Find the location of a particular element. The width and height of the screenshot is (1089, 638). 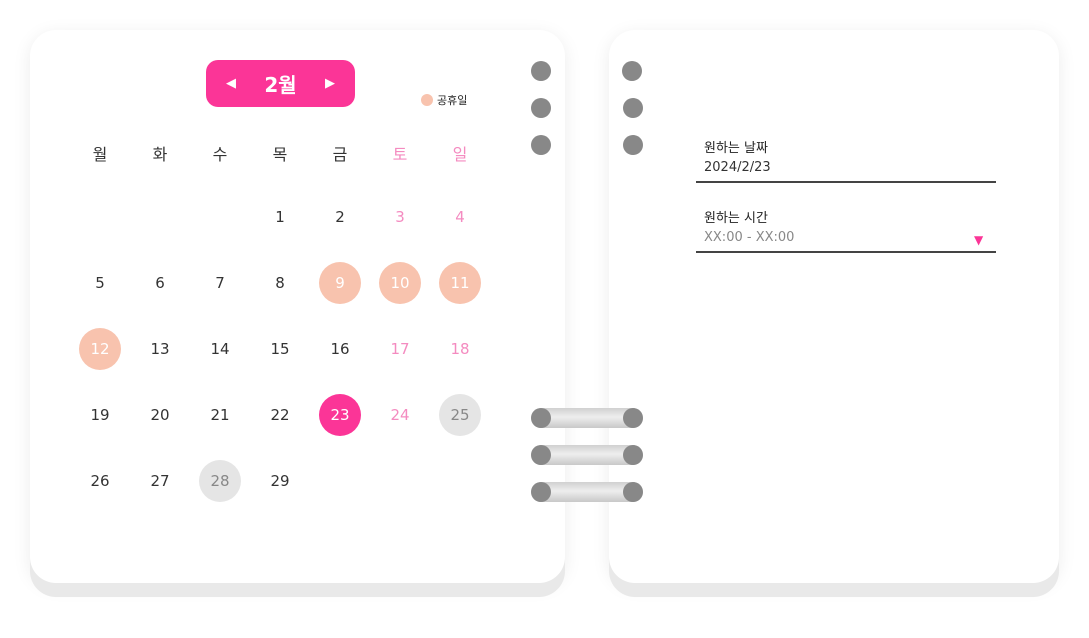

day-cell-12: 12 is located at coordinates (100, 349).